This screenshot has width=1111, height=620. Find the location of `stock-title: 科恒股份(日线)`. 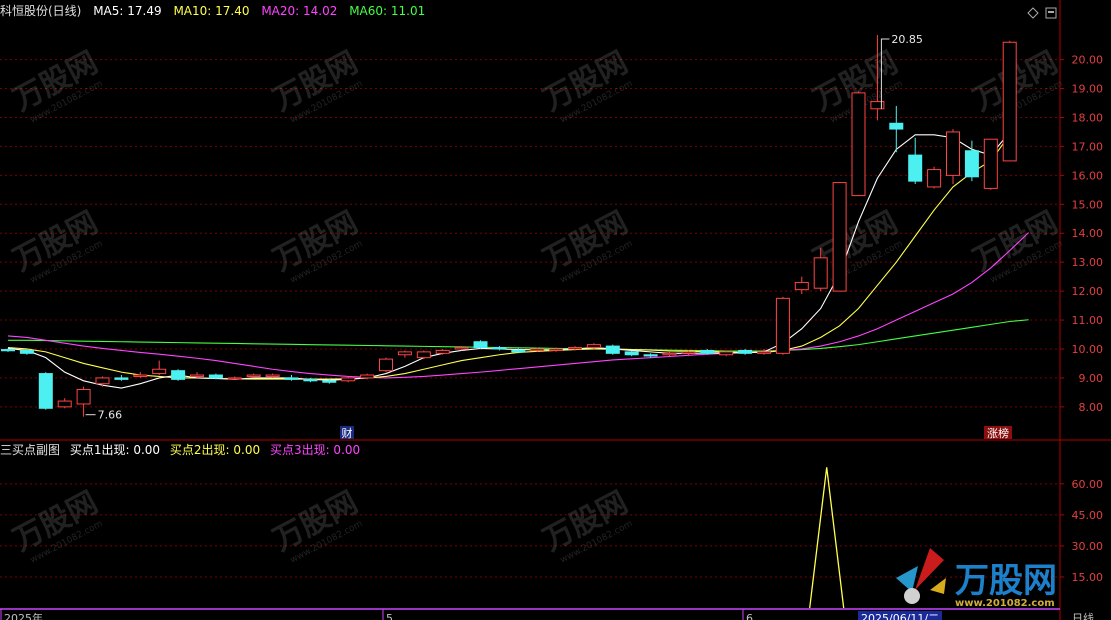

stock-title: 科恒股份(日线) is located at coordinates (40, 11).